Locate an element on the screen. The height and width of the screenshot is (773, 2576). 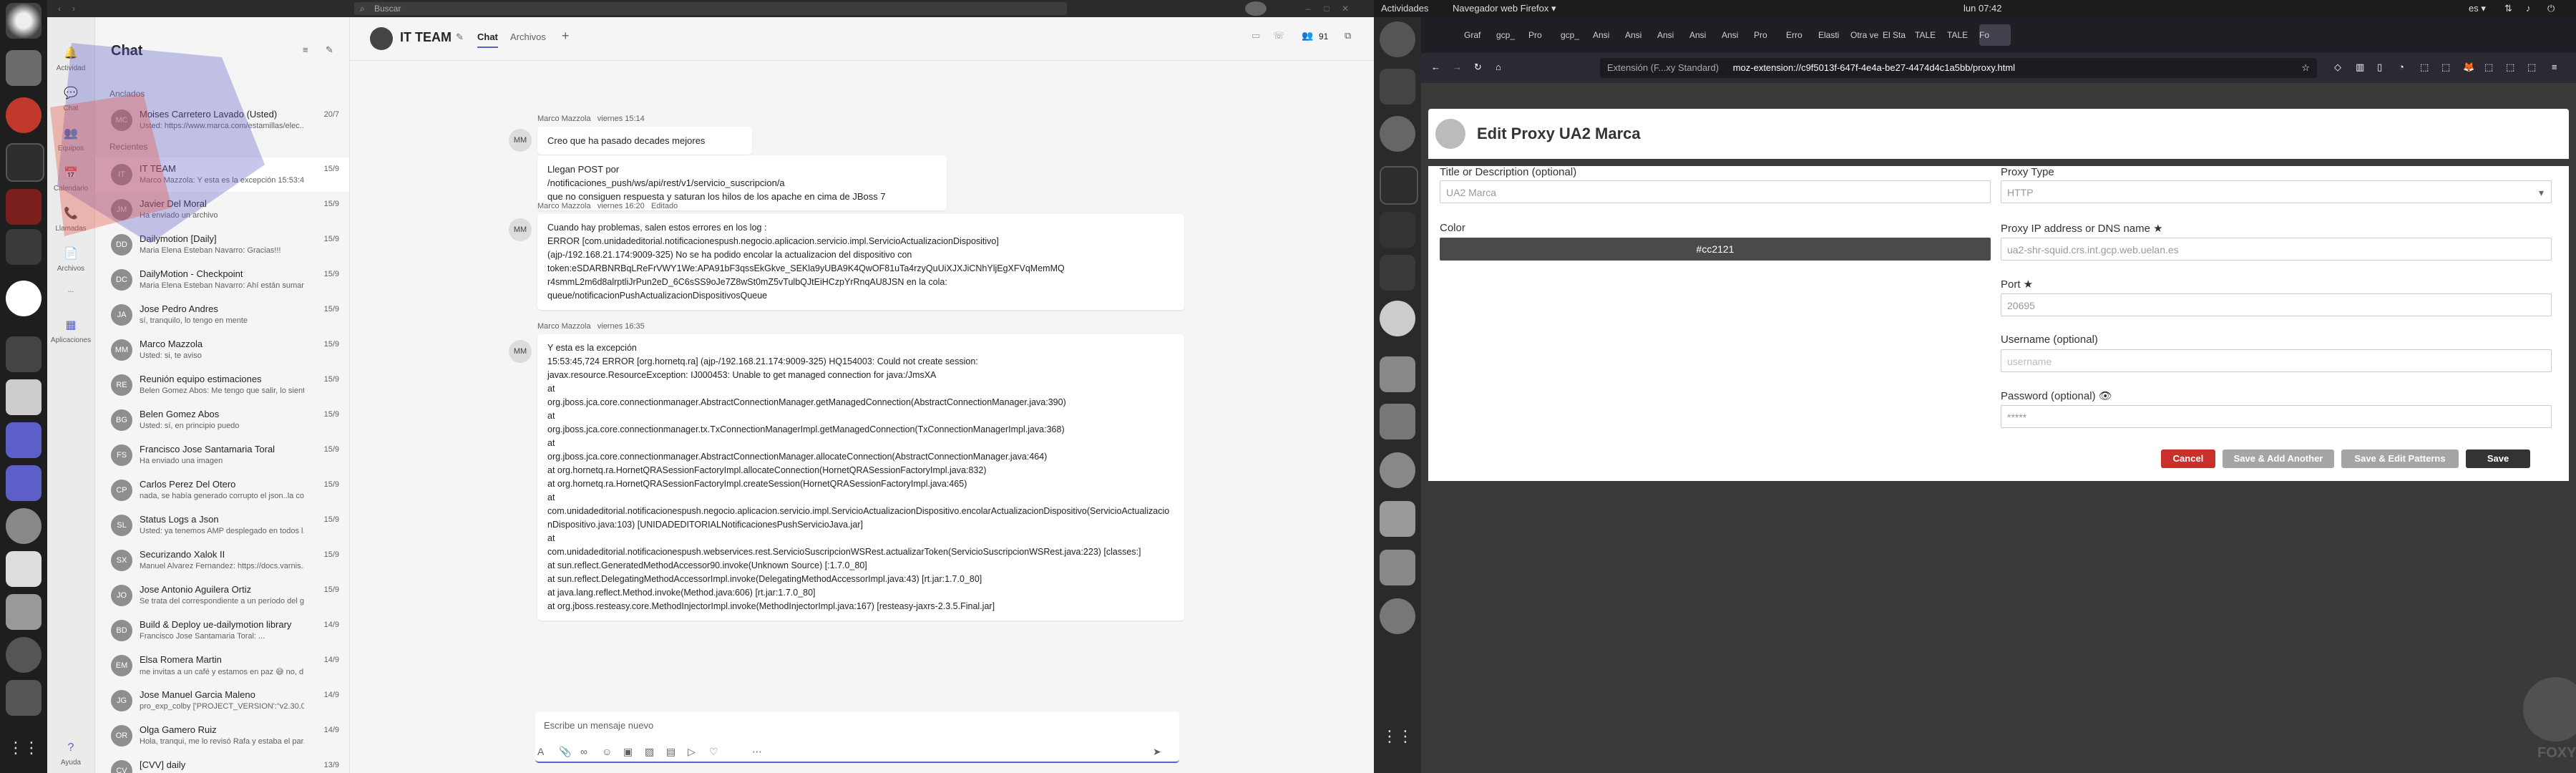
menu-icon: ≡ is located at coordinates (2554, 67).